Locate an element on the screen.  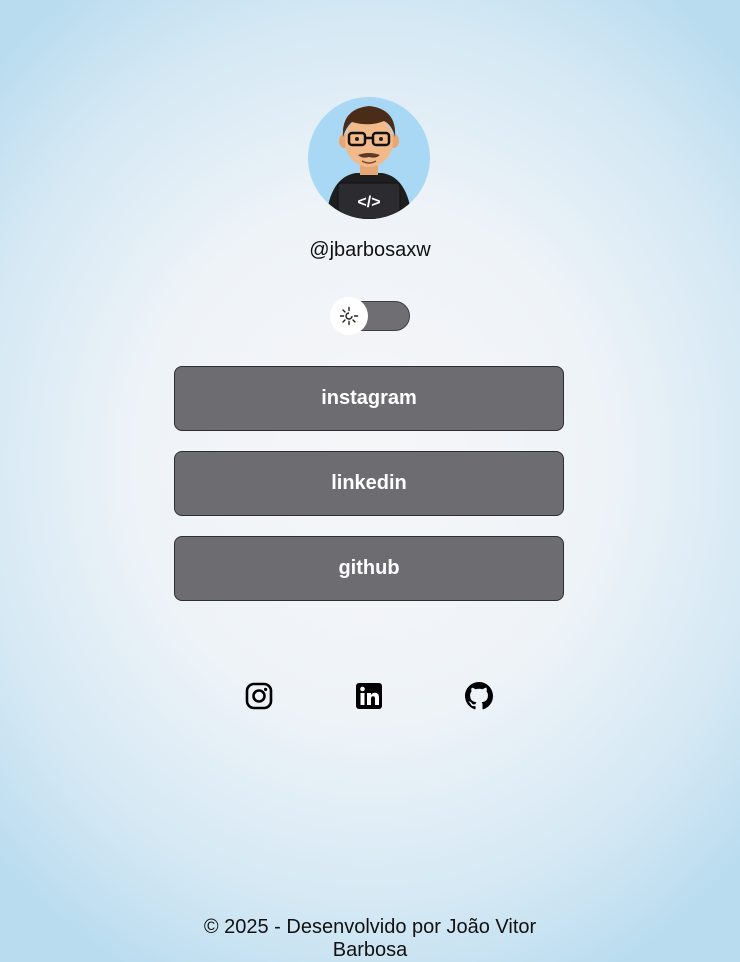
username: @jbarbosaxw is located at coordinates (370, 250).